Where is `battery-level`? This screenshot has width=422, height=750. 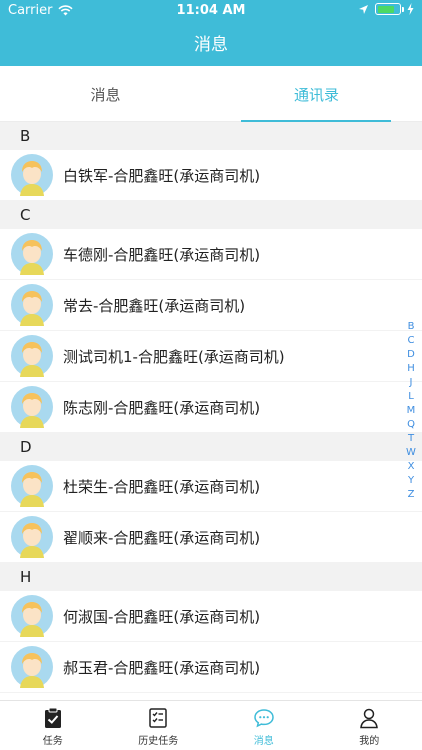
battery-level is located at coordinates (386, 9).